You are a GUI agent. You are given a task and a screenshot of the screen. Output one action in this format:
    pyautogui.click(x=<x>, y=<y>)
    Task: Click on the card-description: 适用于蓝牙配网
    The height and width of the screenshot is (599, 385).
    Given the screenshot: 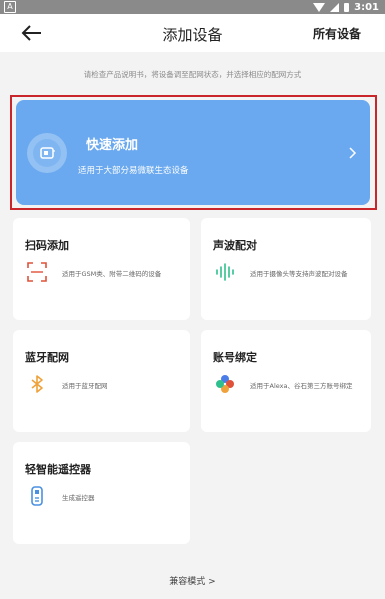 What is the action you would take?
    pyautogui.click(x=85, y=386)
    